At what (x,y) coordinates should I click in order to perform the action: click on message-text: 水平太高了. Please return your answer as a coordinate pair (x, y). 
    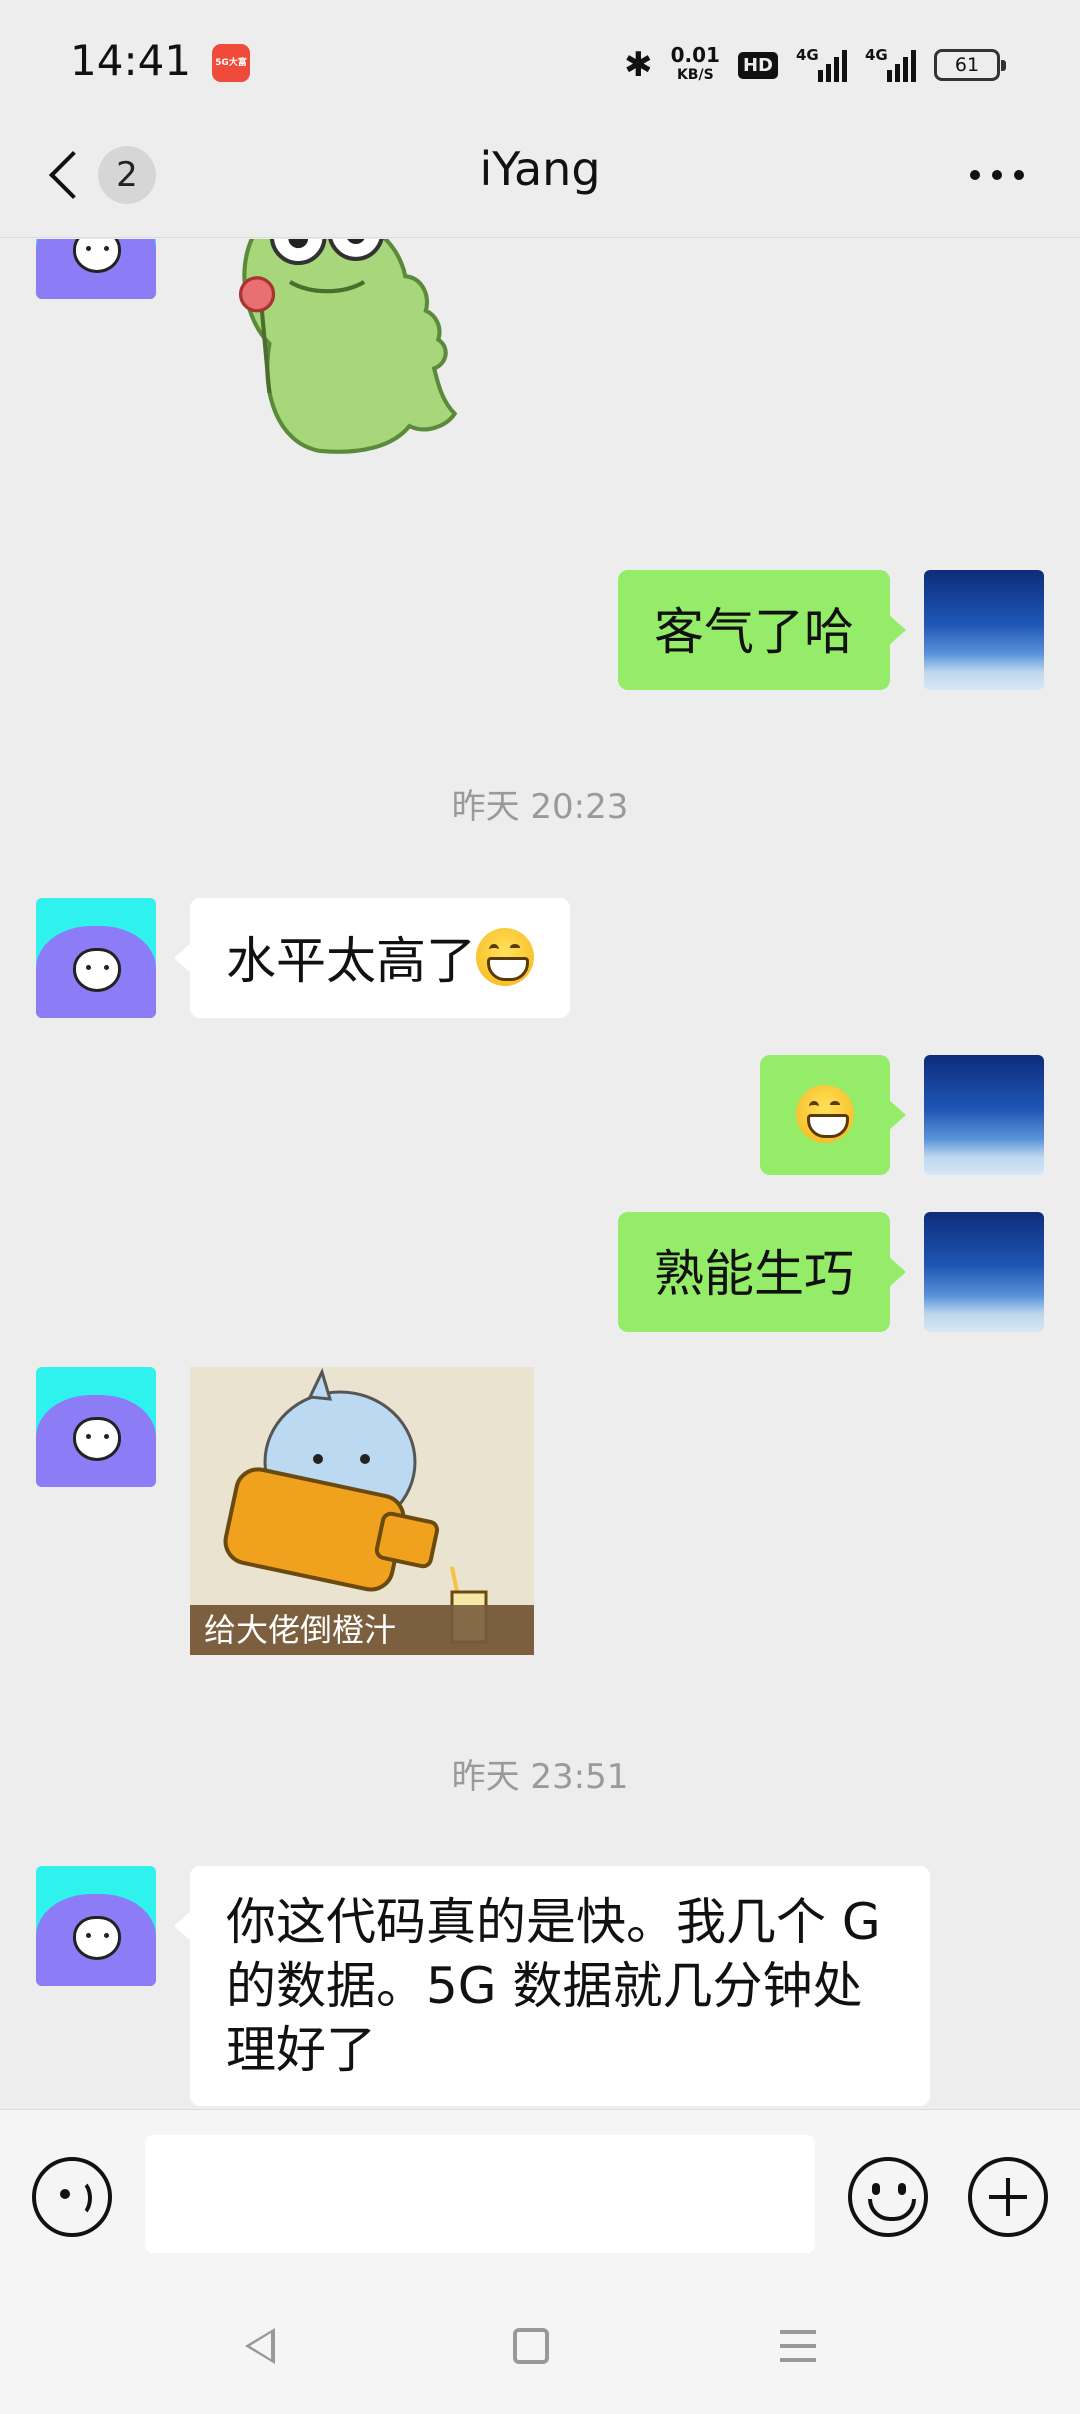
    Looking at the image, I should click on (351, 961).